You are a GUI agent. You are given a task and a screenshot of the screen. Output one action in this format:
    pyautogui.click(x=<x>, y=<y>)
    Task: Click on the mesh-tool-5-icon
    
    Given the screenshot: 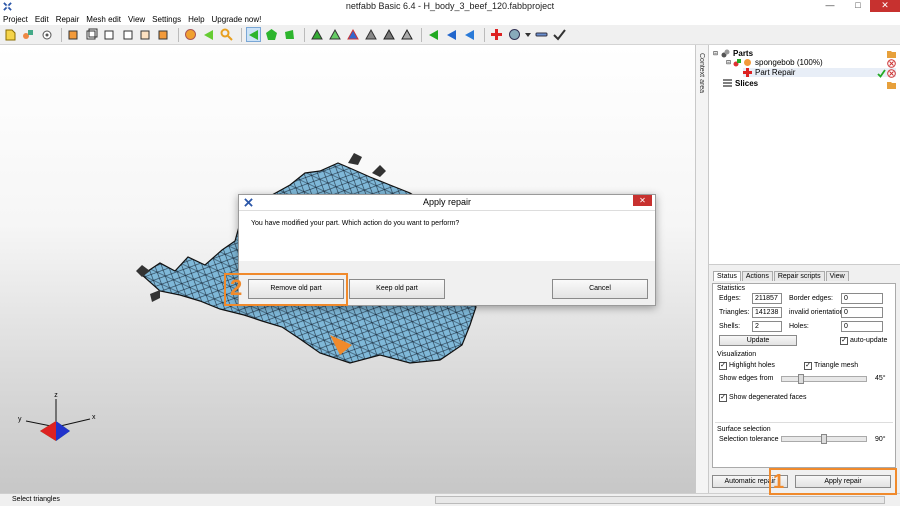 What is the action you would take?
    pyautogui.click(x=388, y=34)
    